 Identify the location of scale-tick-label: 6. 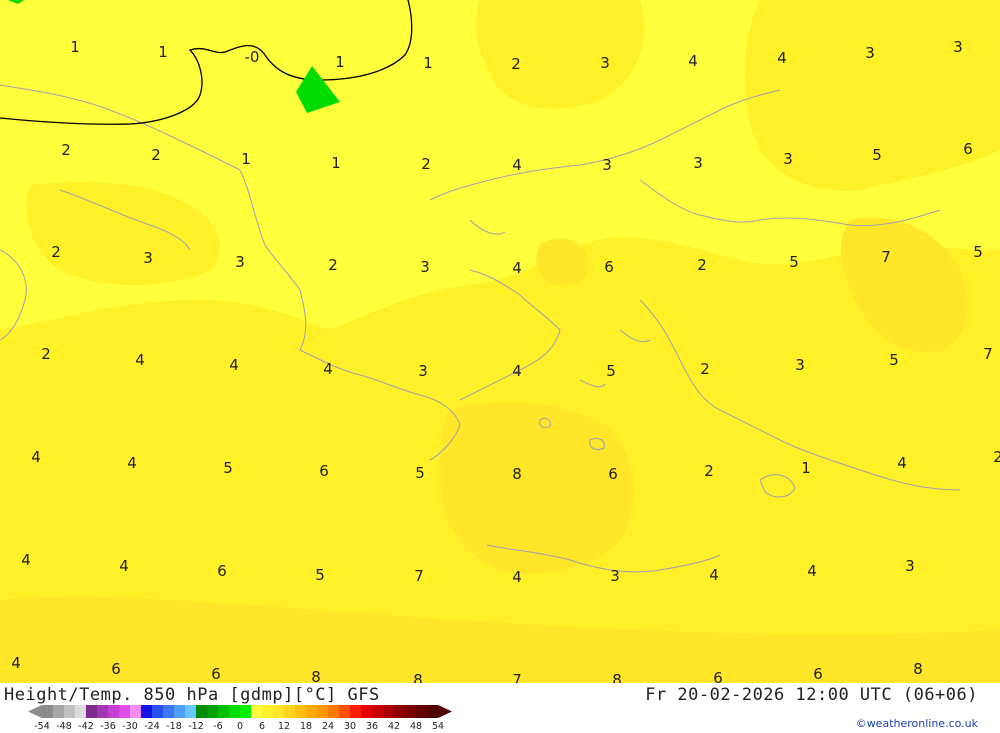
(262, 726).